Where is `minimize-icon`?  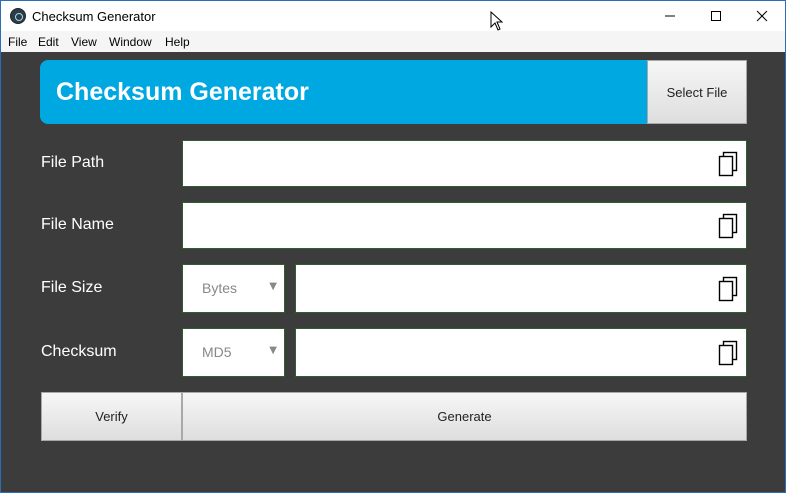
minimize-icon is located at coordinates (670, 16).